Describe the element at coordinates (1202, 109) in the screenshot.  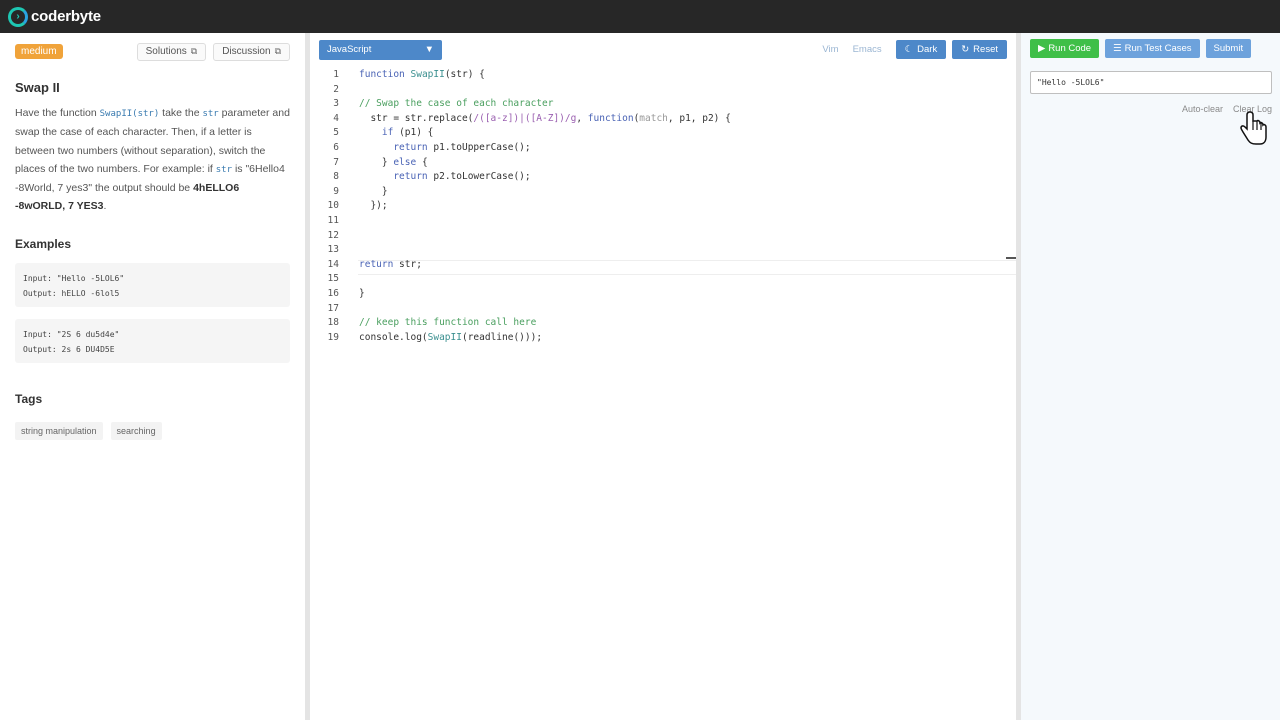
I see `auto-clear-toggle: Auto-clear` at that location.